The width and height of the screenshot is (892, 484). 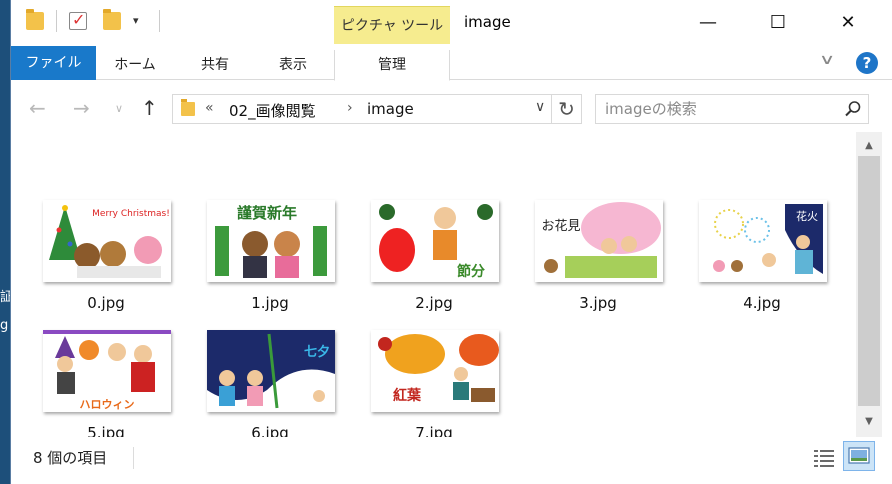 What do you see at coordinates (599, 241) in the screenshot?
I see `image-thumbnail: お花見` at bounding box center [599, 241].